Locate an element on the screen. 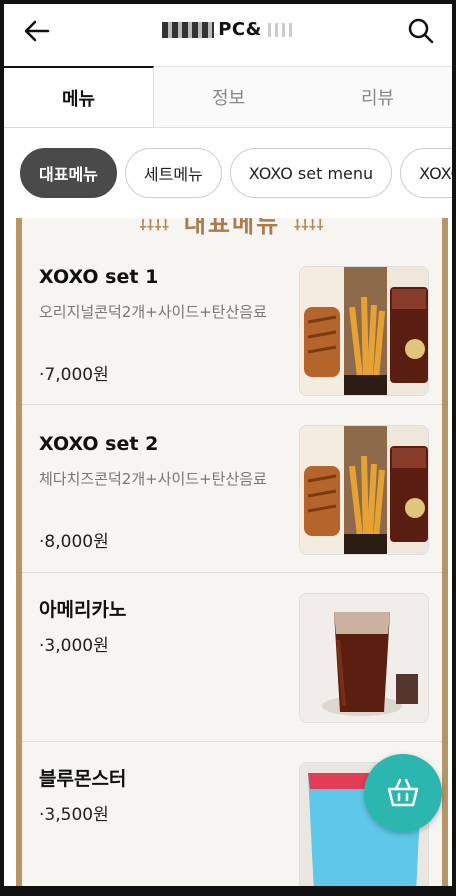 The image size is (456, 896). chip-label: 대표메뉴 is located at coordinates (68, 174).